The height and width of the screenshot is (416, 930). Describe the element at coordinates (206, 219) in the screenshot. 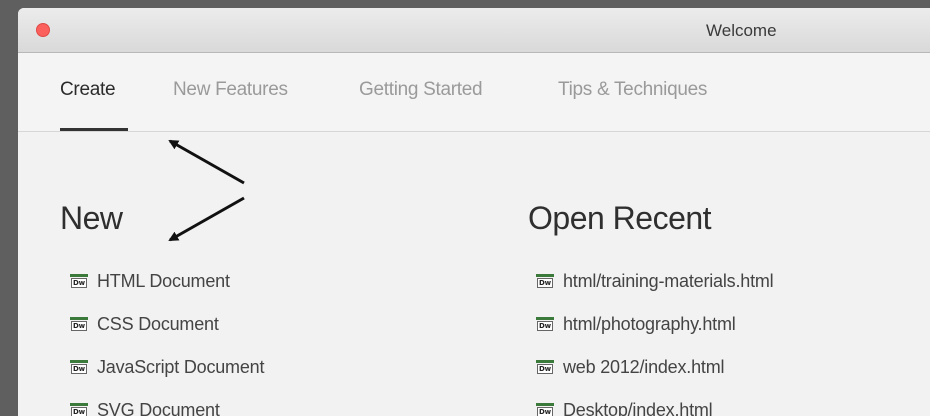

I see `annotation-arrow-down` at that location.